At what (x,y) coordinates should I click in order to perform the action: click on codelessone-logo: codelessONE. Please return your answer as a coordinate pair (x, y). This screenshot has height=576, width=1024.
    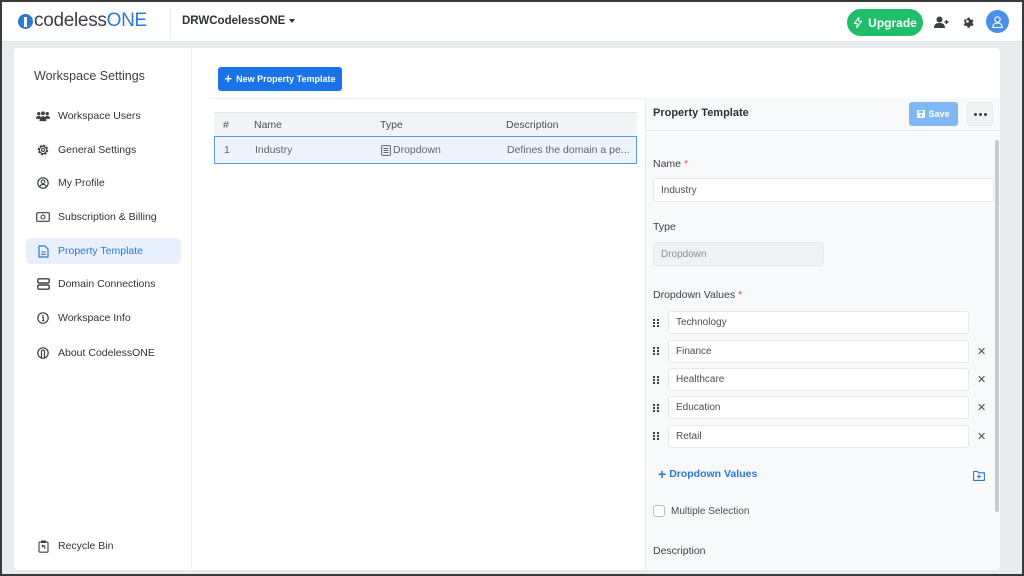
    Looking at the image, I should click on (83, 20).